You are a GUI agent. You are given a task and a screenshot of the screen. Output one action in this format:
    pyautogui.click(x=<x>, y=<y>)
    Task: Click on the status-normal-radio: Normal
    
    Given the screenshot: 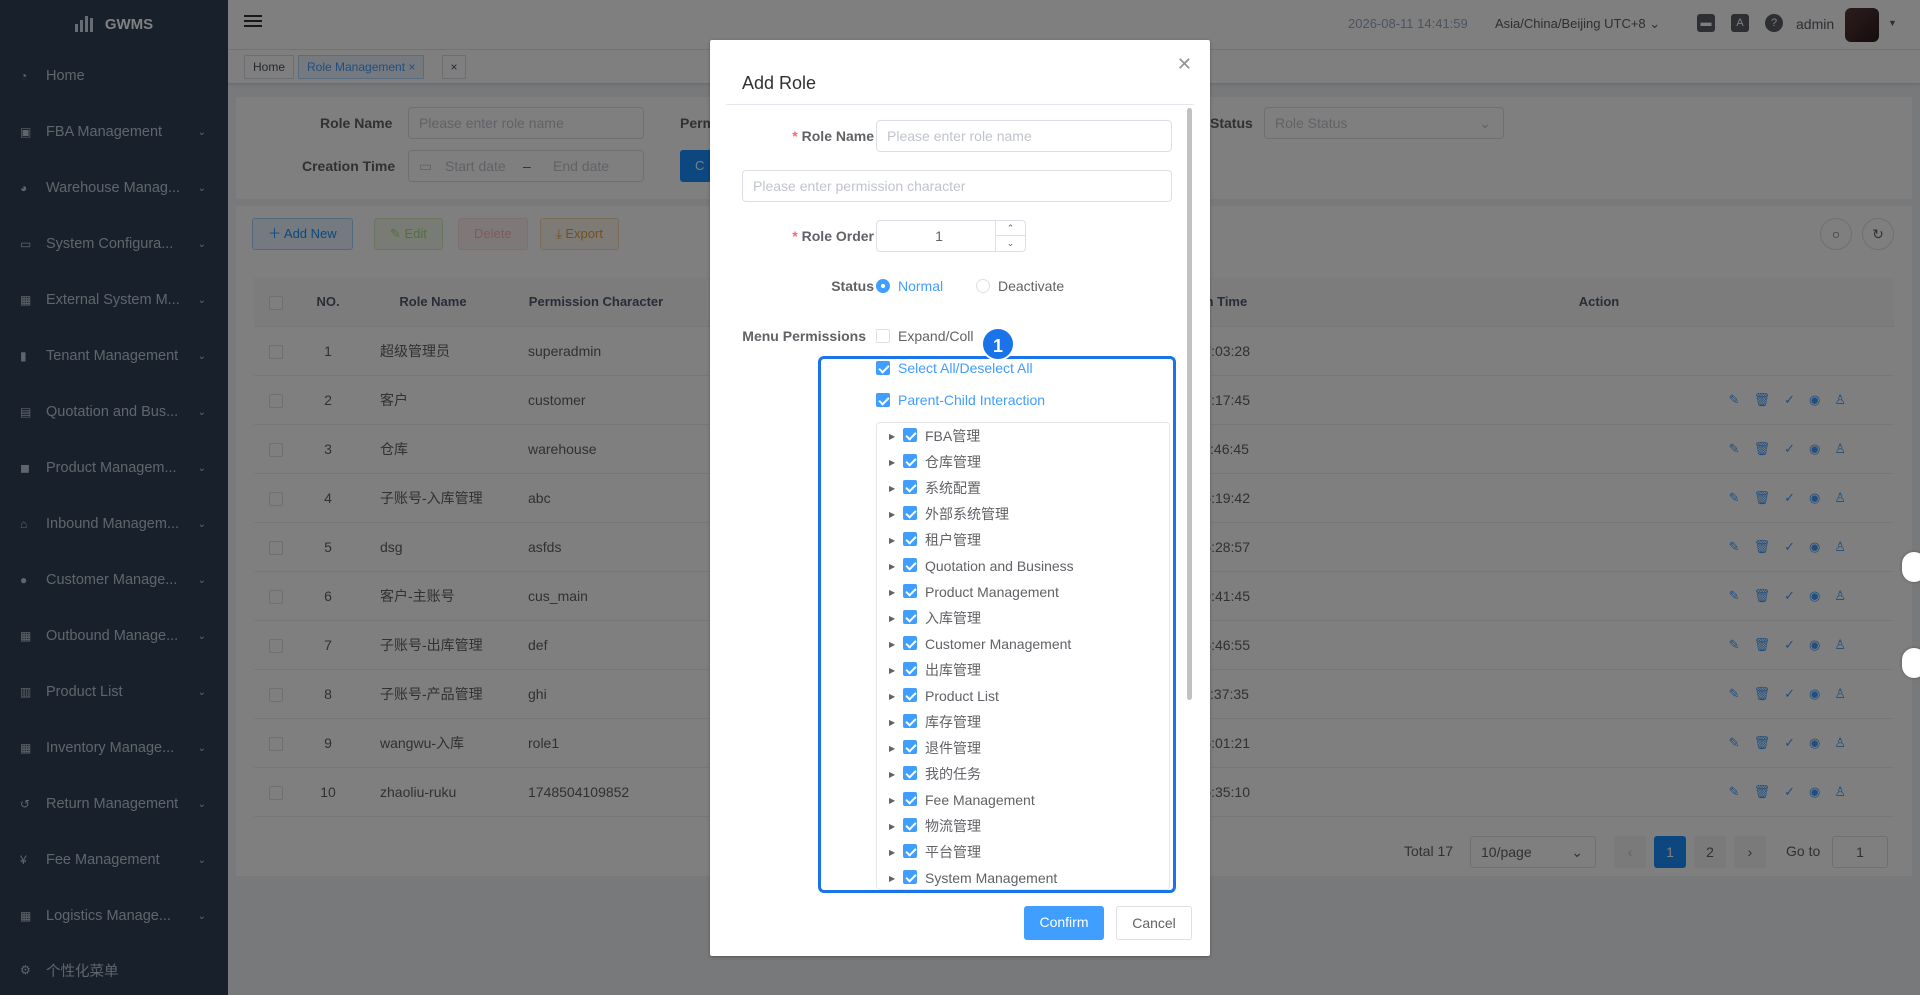 What is the action you would take?
    pyautogui.click(x=909, y=286)
    